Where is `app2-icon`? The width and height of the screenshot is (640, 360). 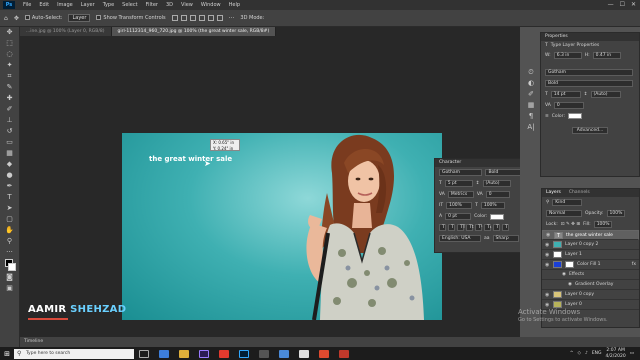 app2-icon is located at coordinates (264, 353).